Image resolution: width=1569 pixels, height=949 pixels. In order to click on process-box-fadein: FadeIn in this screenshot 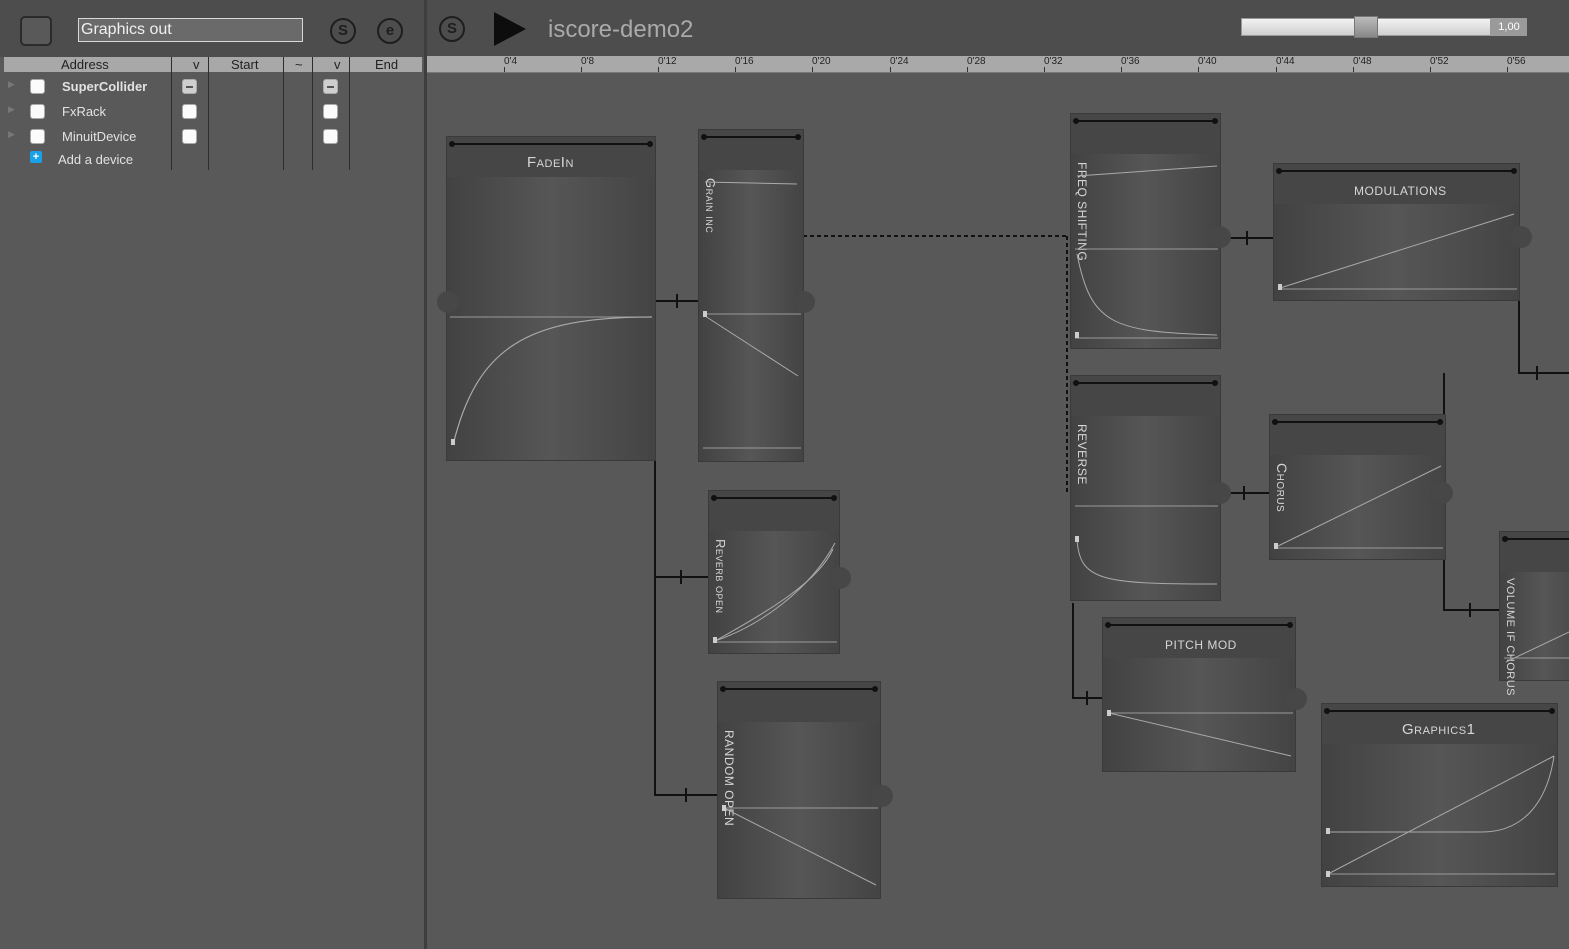, I will do `click(551, 298)`.